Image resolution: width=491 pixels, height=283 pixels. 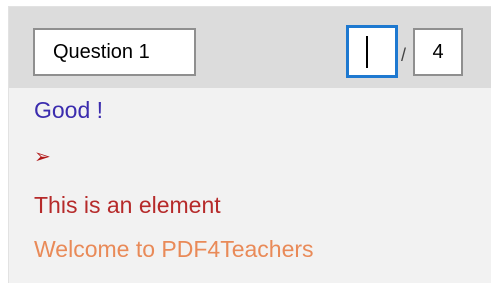 I want to click on list-item-good: Good !, so click(x=68, y=110).